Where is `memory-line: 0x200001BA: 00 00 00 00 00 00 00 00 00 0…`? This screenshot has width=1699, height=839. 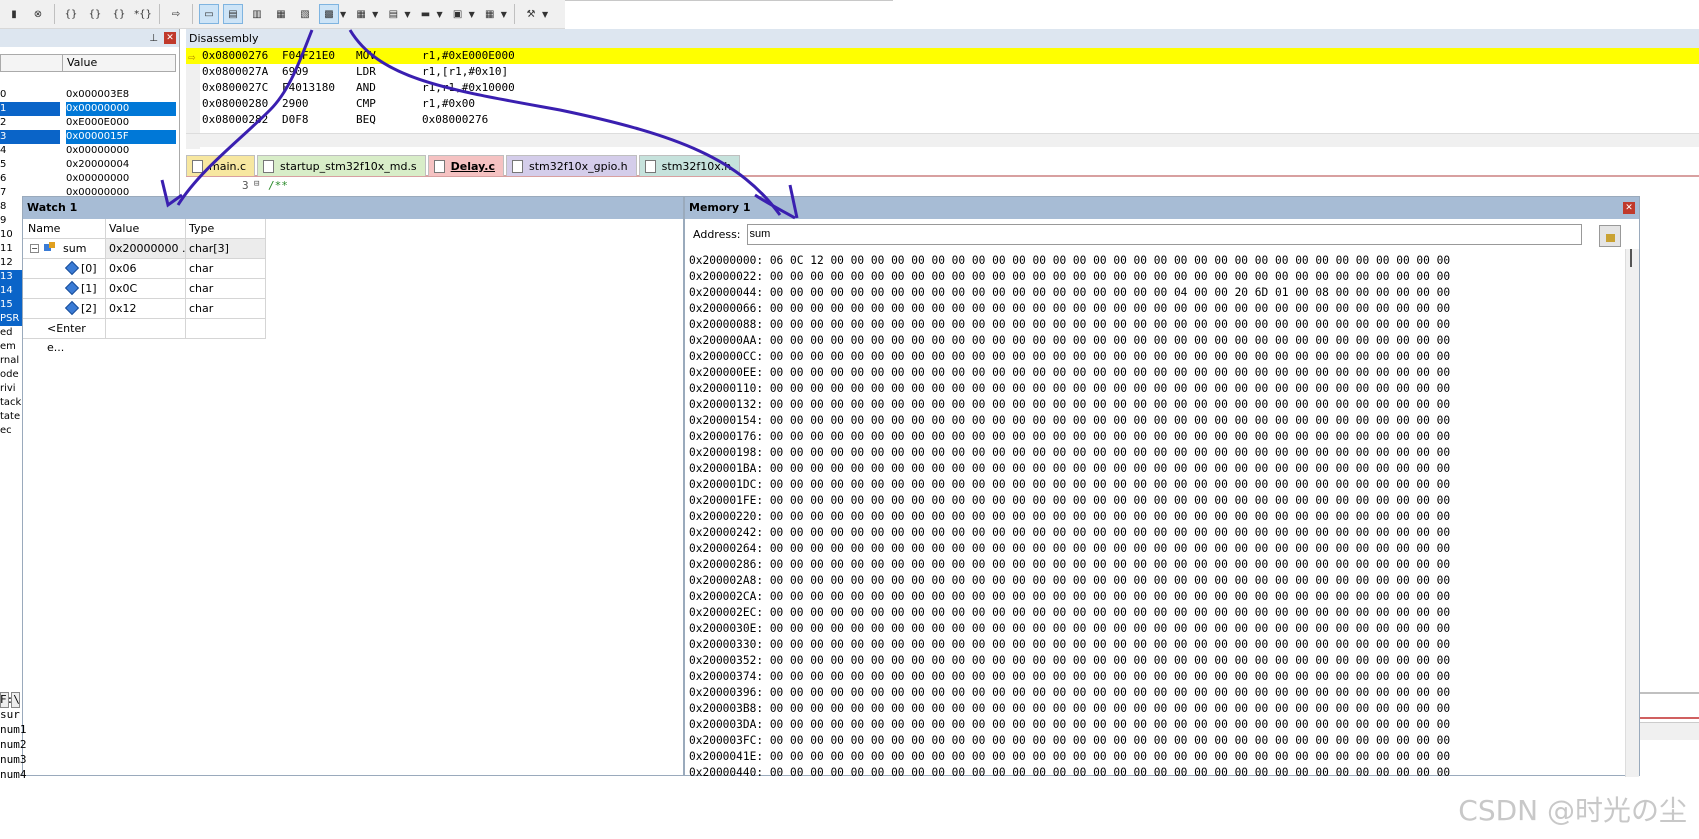 memory-line: 0x200001BA: 00 00 00 00 00 00 00 00 00 0… is located at coordinates (1069, 469).